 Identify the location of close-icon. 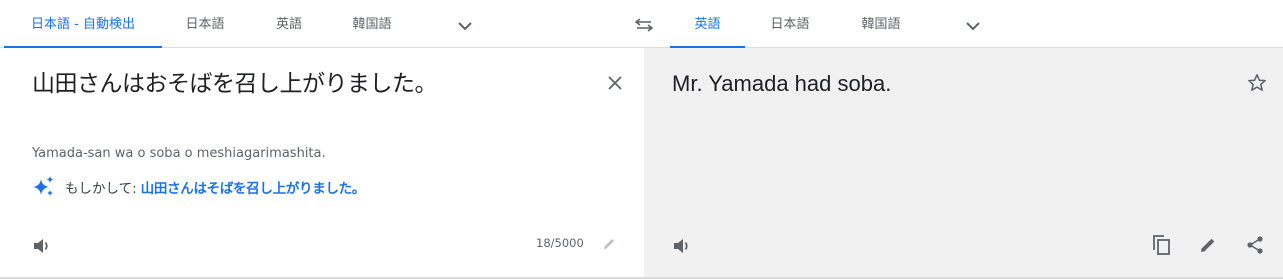
(615, 83).